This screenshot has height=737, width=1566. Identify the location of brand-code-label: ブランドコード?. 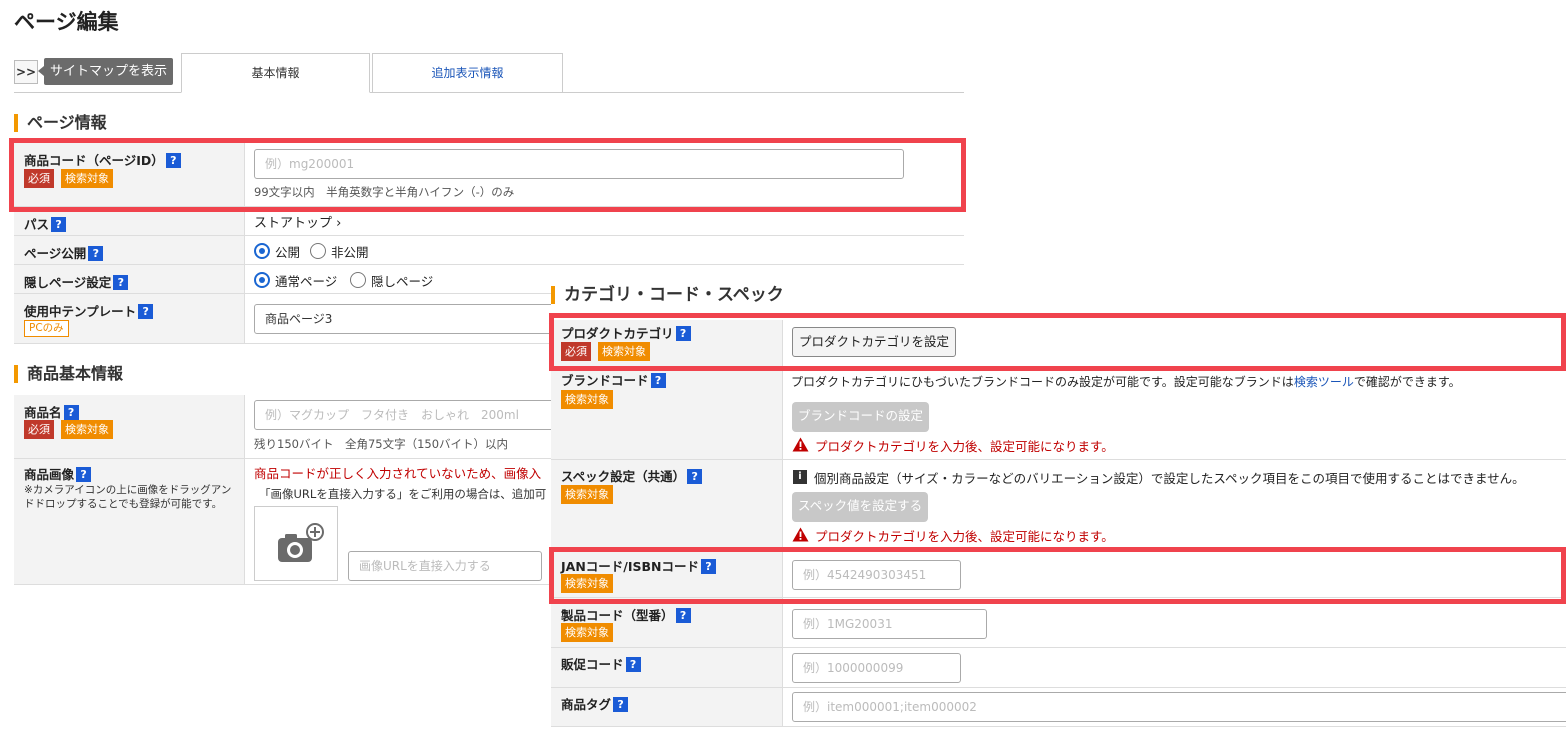
(613, 379).